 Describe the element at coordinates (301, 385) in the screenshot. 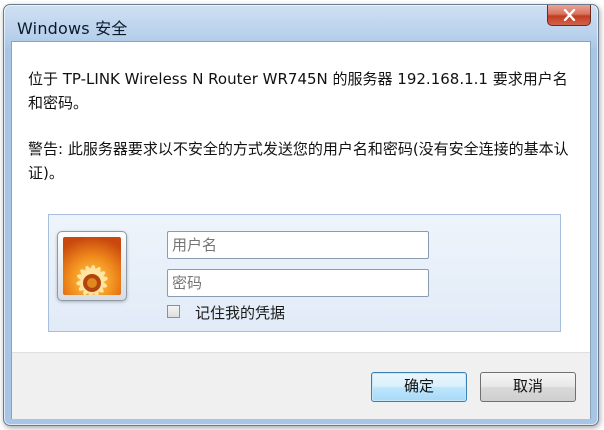

I see `button-bar: 确定 取消` at that location.